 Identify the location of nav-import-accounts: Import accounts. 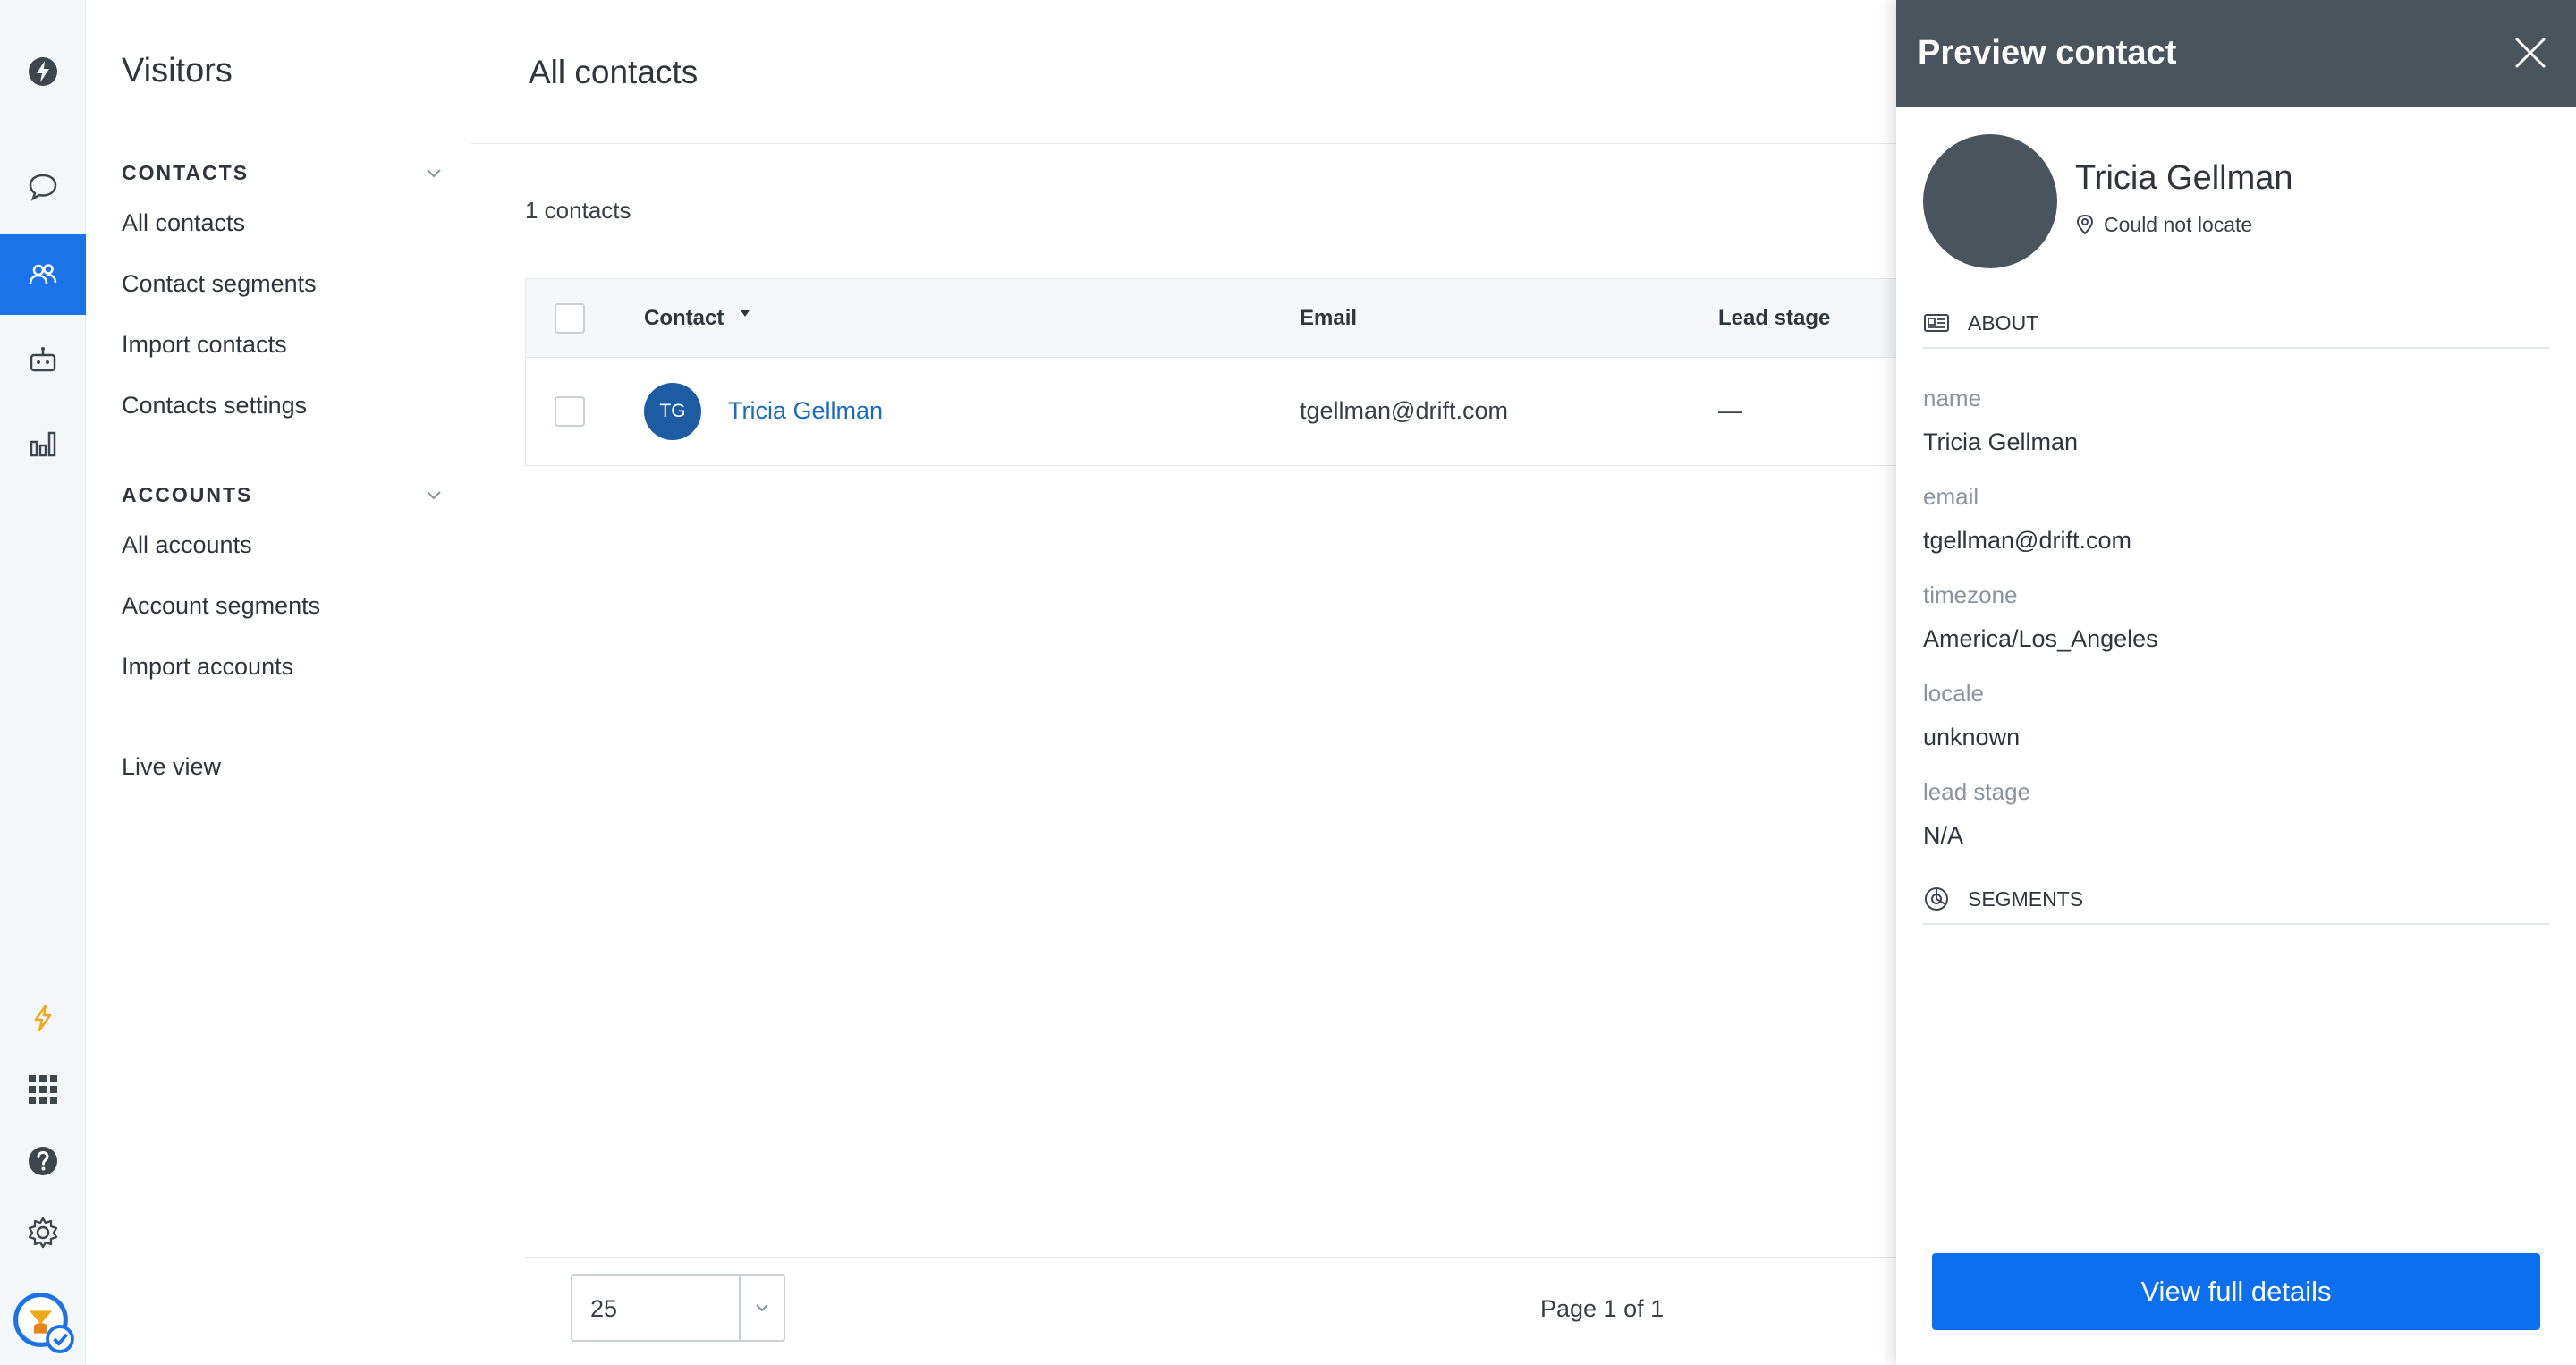
(207, 667).